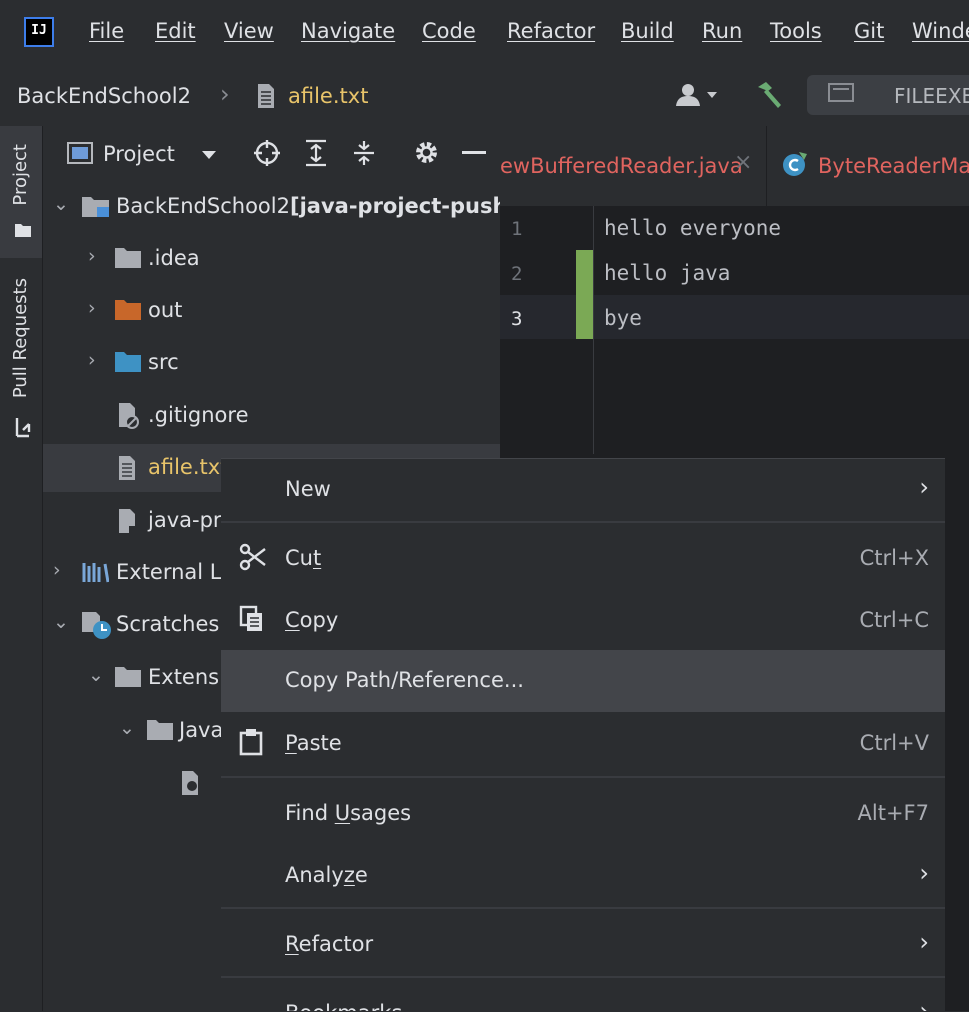  Describe the element at coordinates (271, 311) in the screenshot. I see `tree-item-out: › out` at that location.